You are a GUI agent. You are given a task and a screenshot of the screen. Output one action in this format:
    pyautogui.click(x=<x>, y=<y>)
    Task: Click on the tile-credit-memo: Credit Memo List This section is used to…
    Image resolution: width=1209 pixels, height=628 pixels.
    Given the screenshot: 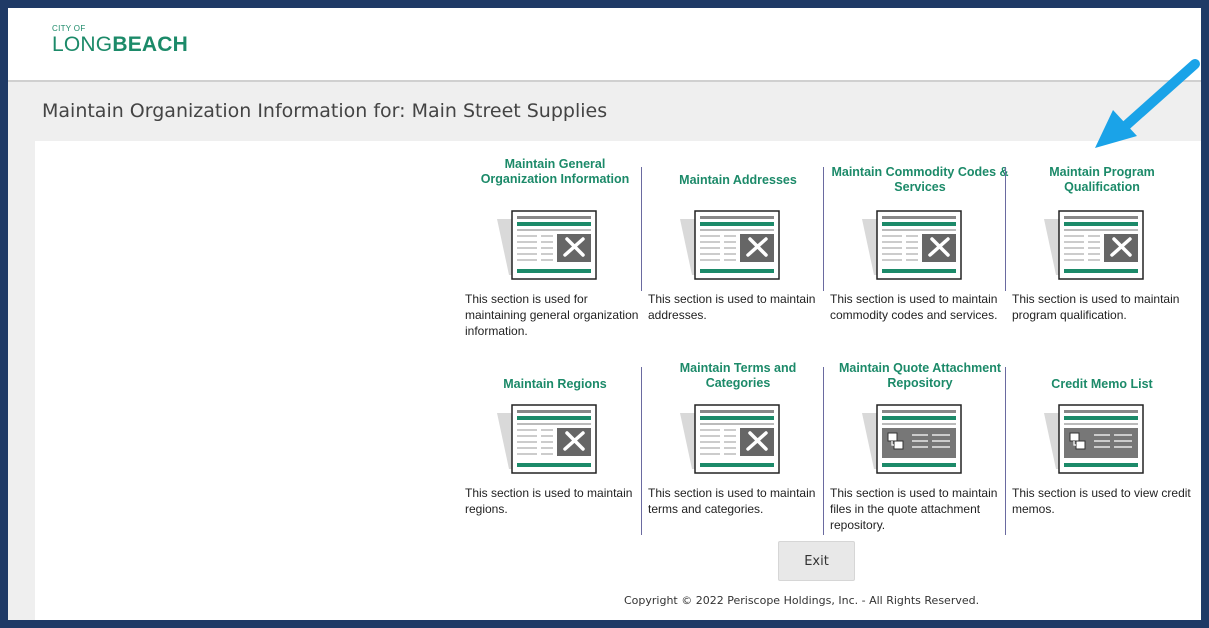 What is the action you would take?
    pyautogui.click(x=1102, y=459)
    